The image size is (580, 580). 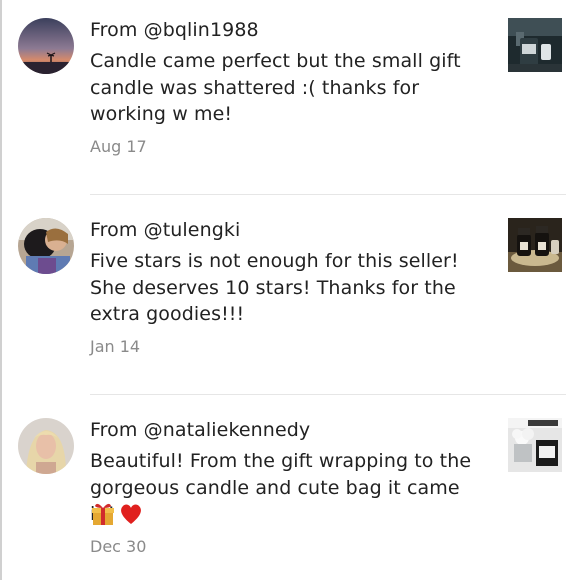 I want to click on gift-icon, so click(x=103, y=514).